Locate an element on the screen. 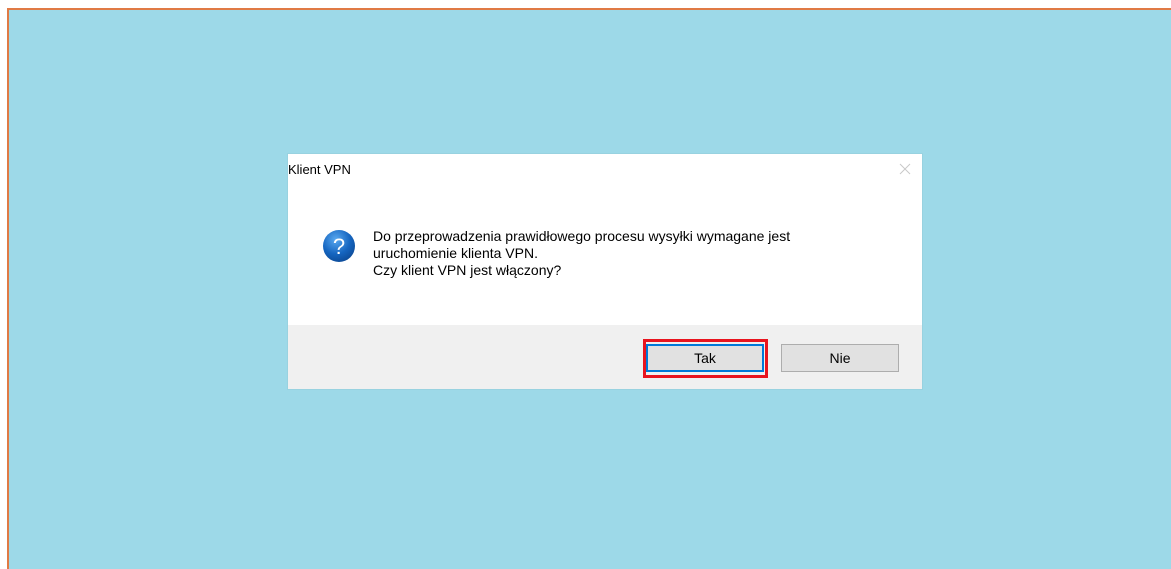 This screenshot has height=569, width=1171. yes-button: Tak is located at coordinates (705, 358).